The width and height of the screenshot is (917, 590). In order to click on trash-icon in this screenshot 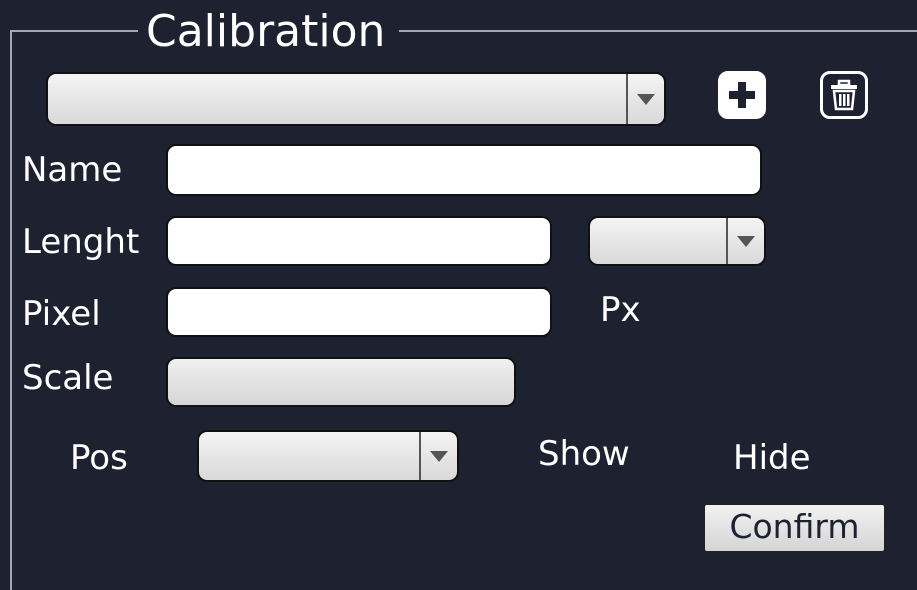, I will do `click(844, 95)`.